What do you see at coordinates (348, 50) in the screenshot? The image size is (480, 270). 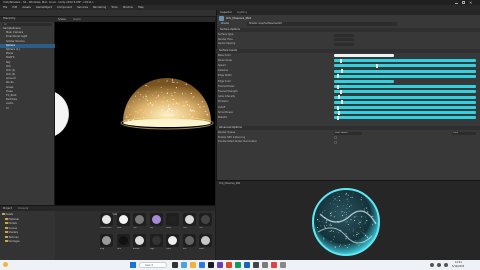 I see `section-surface-inputs: Surface Inputs` at bounding box center [348, 50].